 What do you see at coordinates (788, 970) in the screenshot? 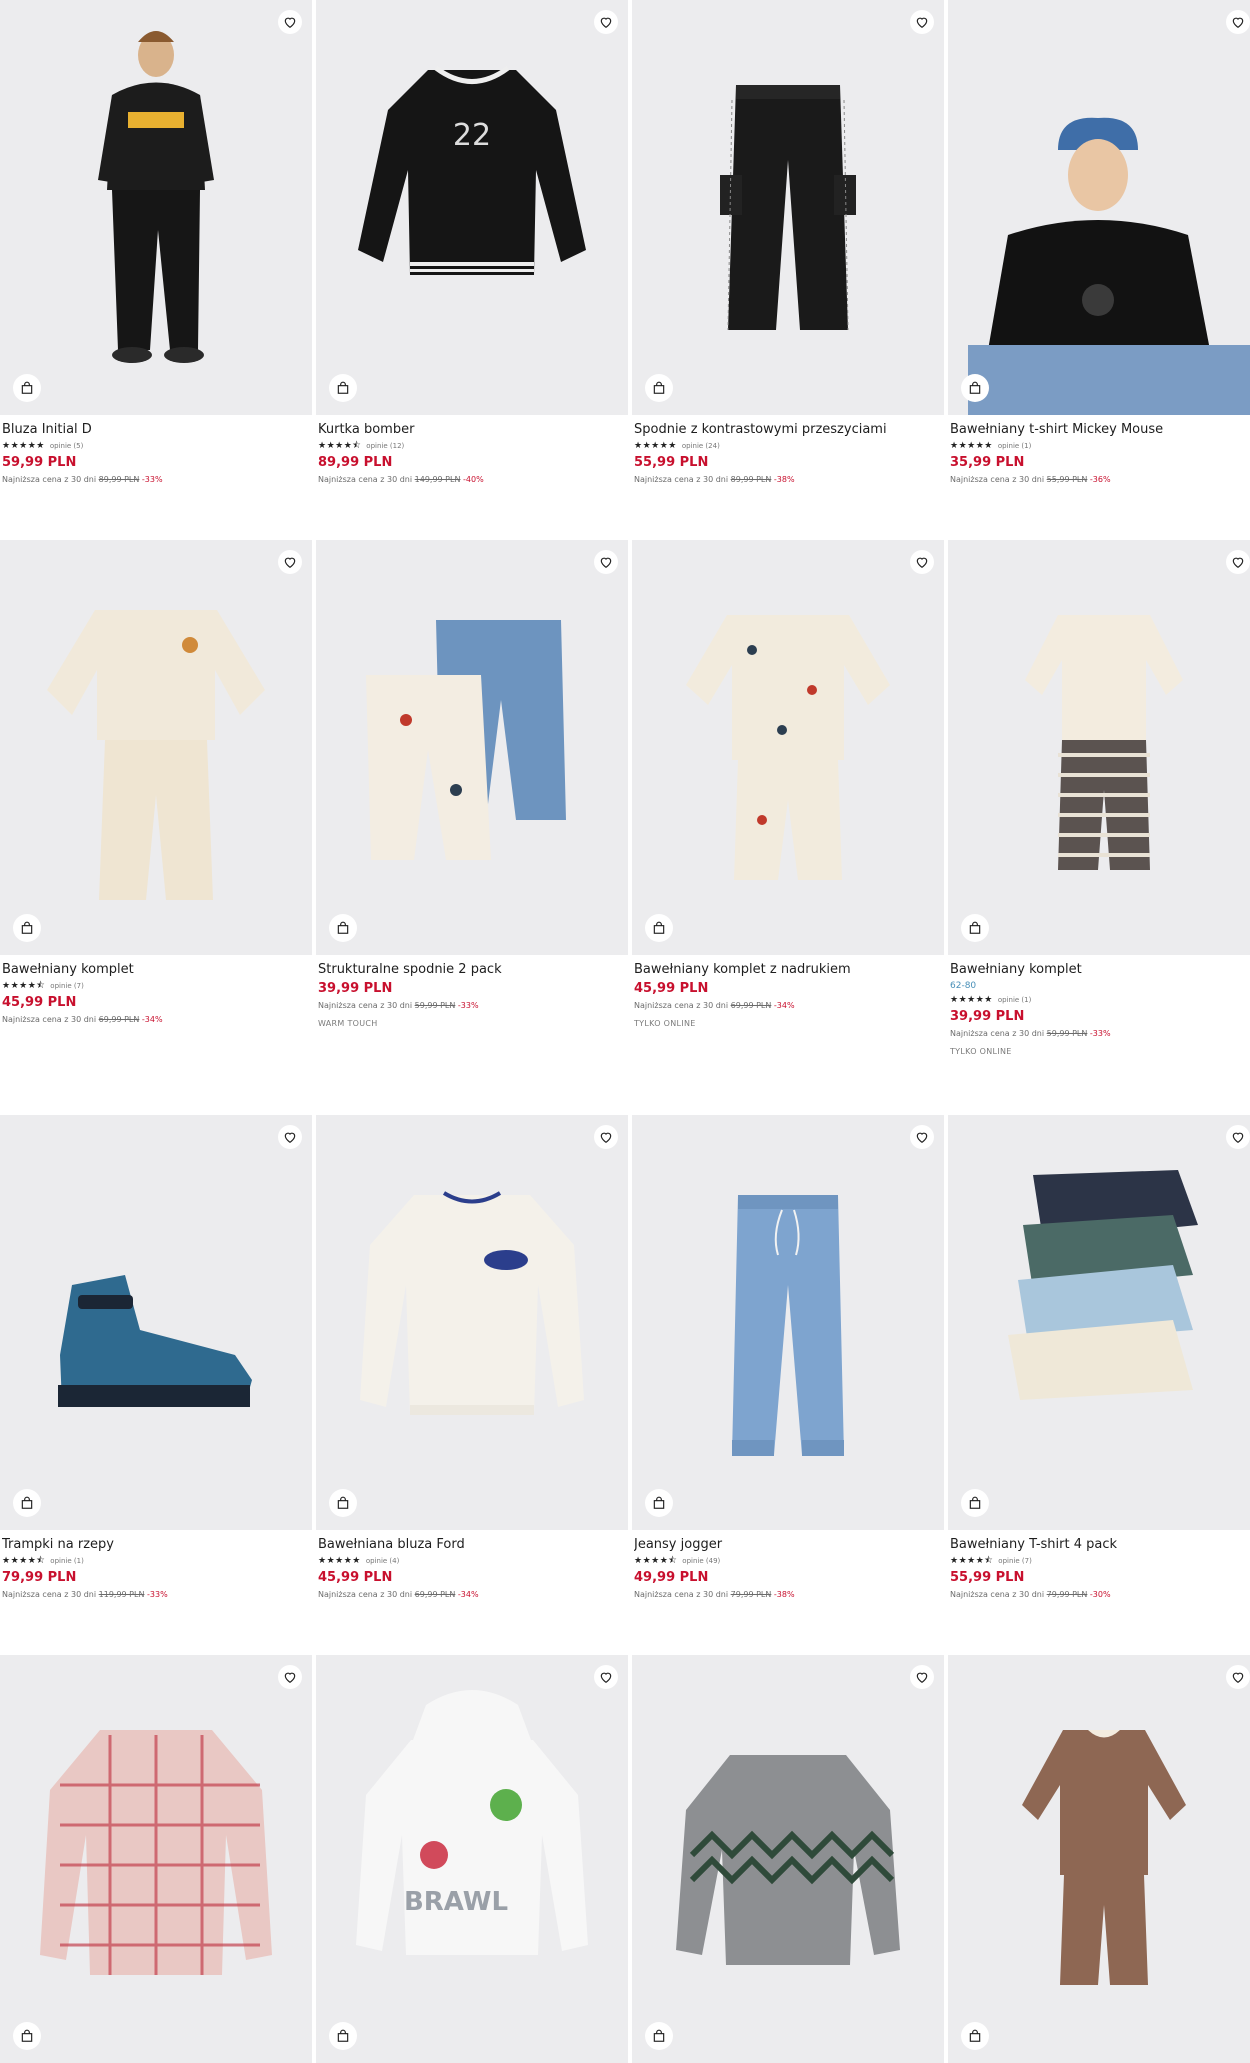
I see `product-name: Bawełniany komplet z nadrukiem` at bounding box center [788, 970].